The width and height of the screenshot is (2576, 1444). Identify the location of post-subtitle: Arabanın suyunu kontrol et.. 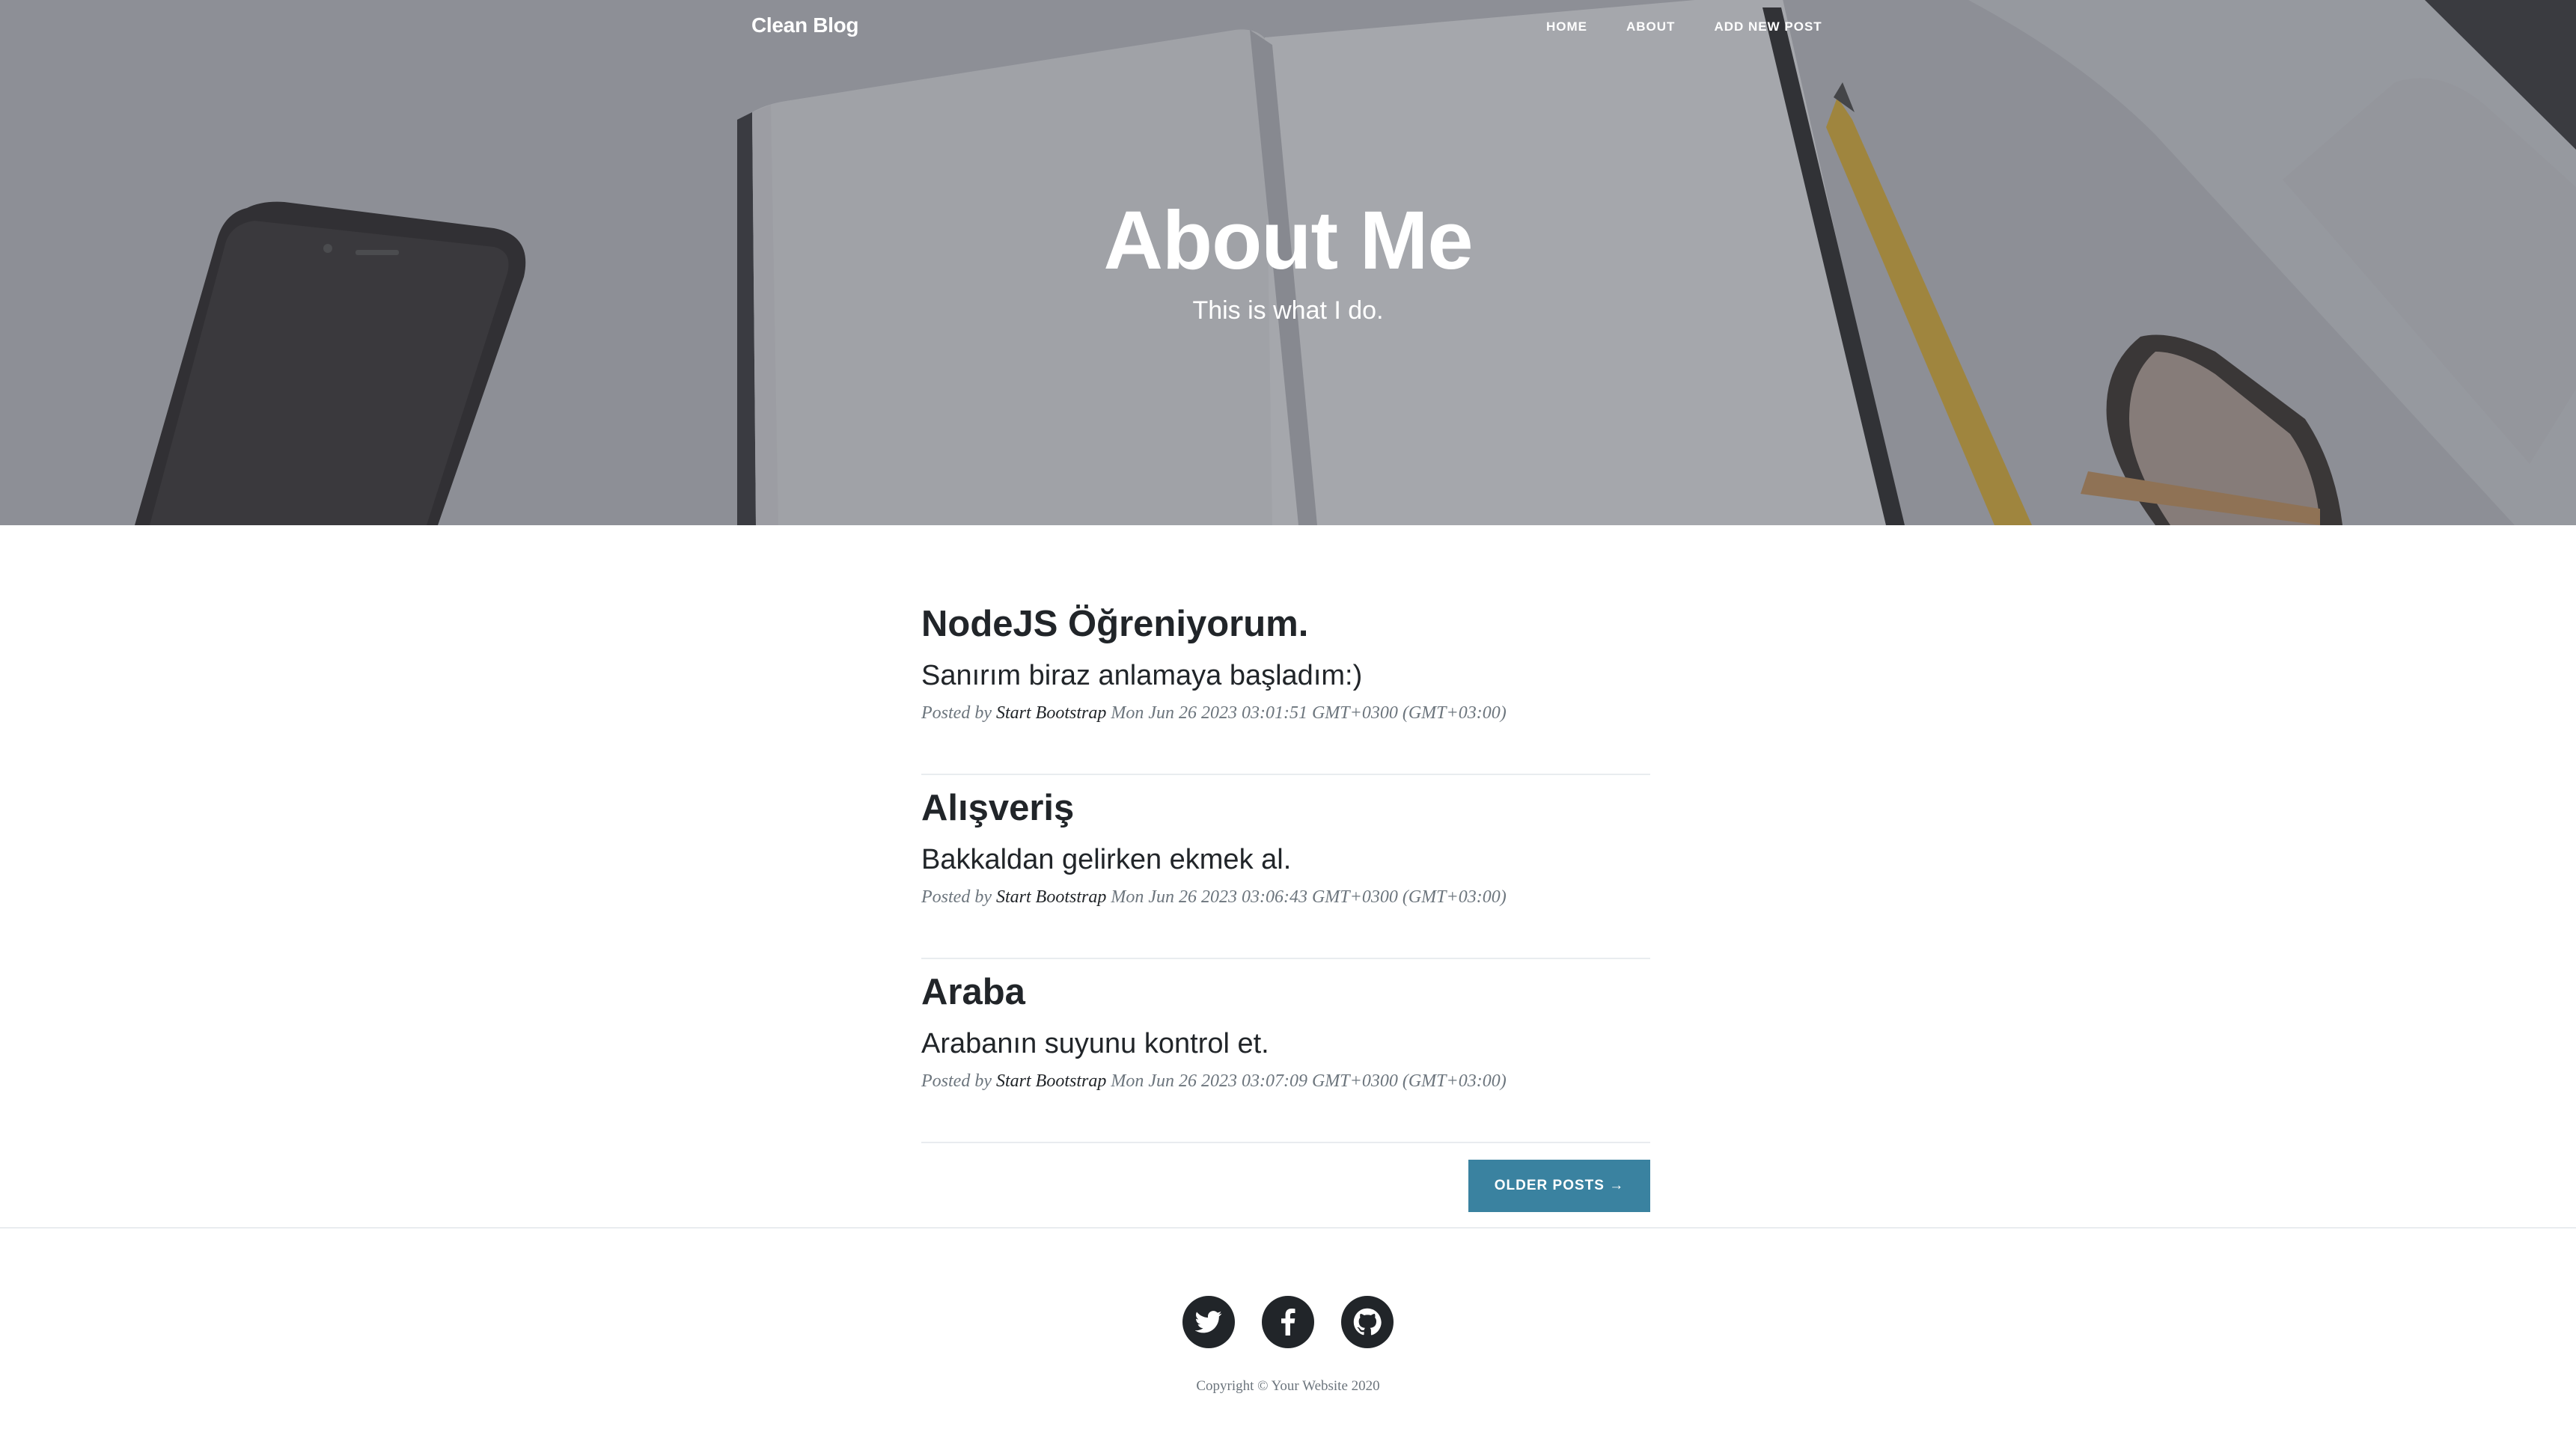
(1095, 1043).